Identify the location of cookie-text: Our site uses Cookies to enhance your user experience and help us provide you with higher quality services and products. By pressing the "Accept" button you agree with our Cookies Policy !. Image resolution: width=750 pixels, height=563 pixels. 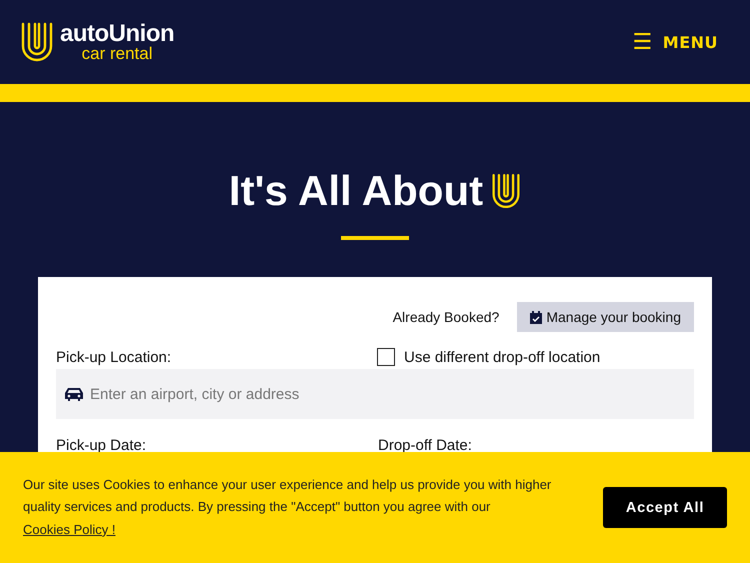
(287, 507).